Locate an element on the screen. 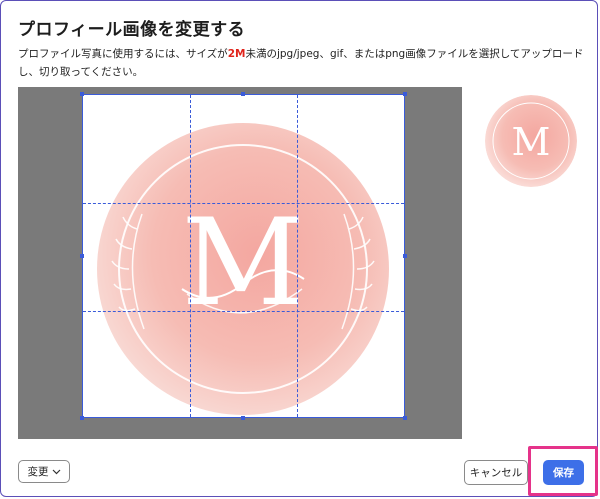 Image resolution: width=600 pixels, height=499 pixels. crop-handle-bottom-left is located at coordinates (82, 418).